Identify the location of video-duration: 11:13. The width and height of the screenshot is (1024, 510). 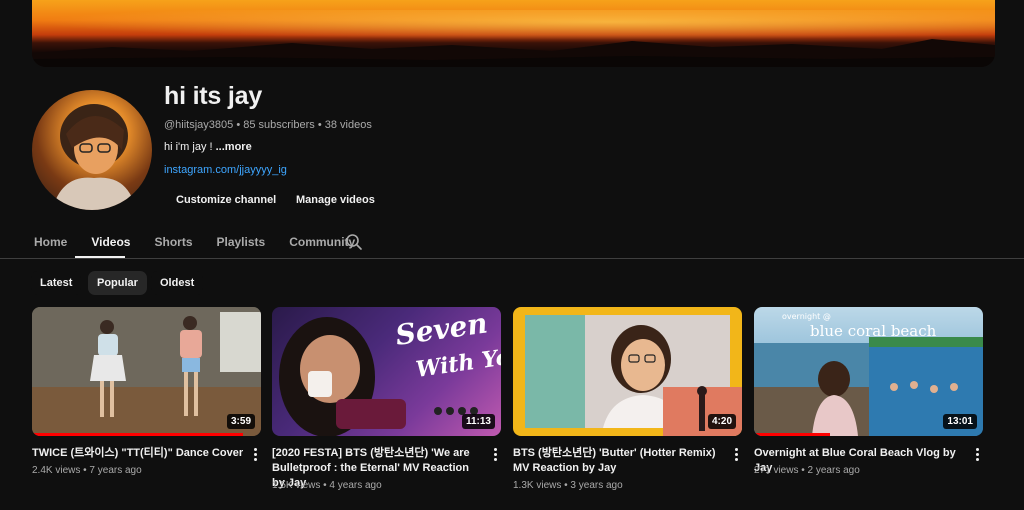
(478, 421).